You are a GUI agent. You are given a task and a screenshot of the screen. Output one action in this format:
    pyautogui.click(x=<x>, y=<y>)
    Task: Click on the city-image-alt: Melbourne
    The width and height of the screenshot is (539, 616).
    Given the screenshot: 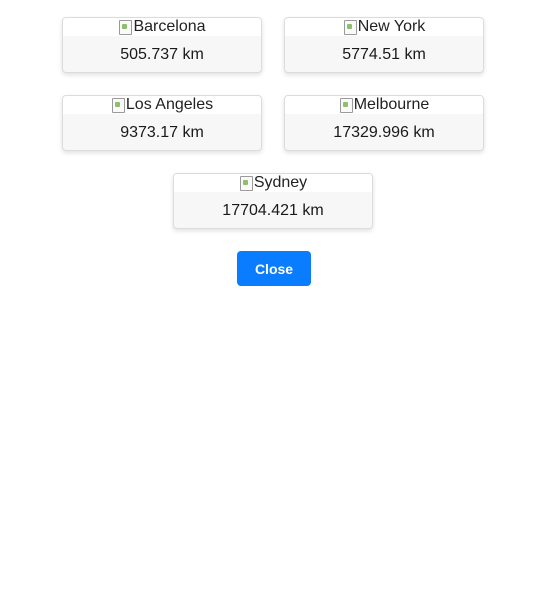 What is the action you would take?
    pyautogui.click(x=391, y=104)
    